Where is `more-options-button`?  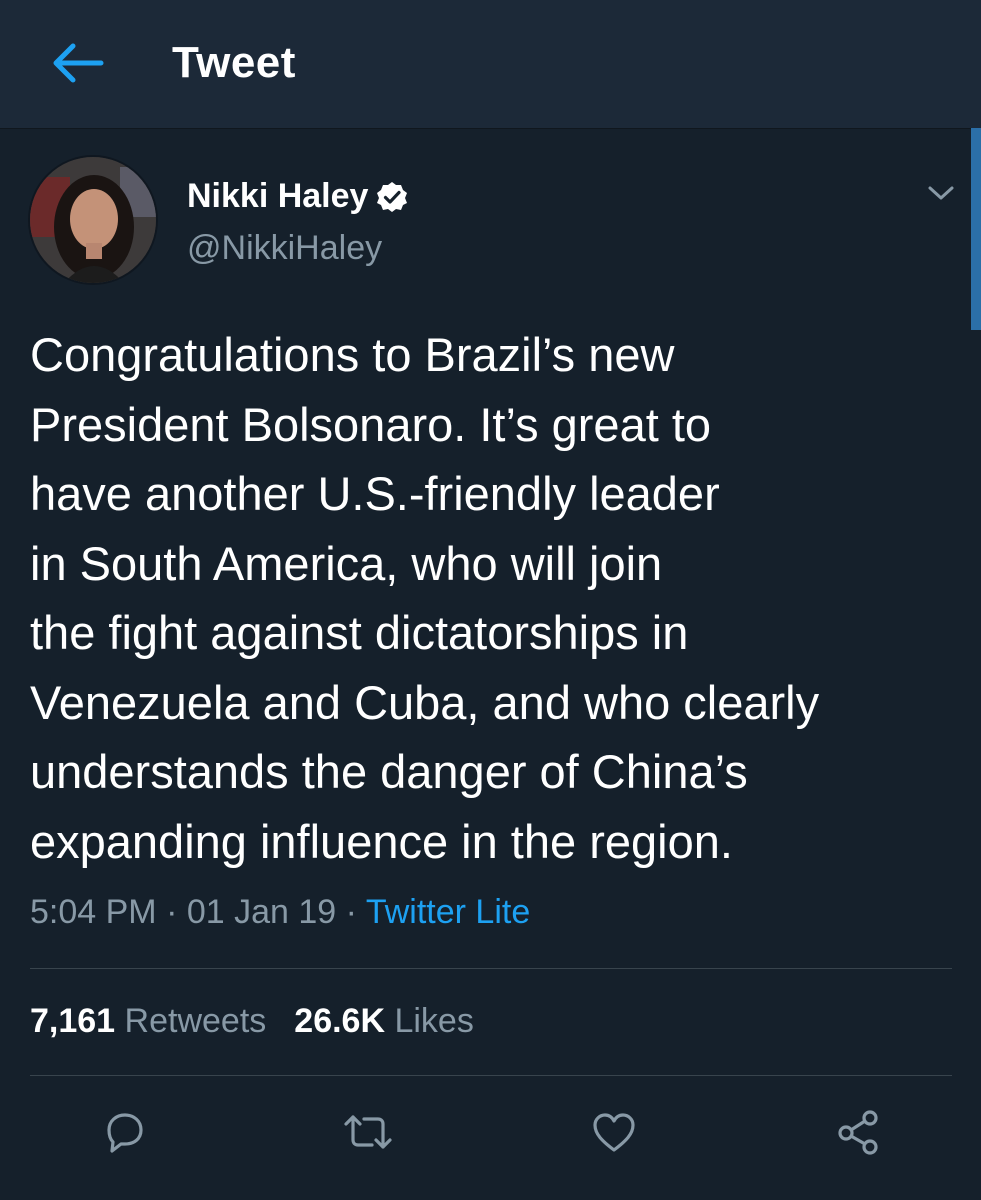 more-options-button is located at coordinates (941, 193).